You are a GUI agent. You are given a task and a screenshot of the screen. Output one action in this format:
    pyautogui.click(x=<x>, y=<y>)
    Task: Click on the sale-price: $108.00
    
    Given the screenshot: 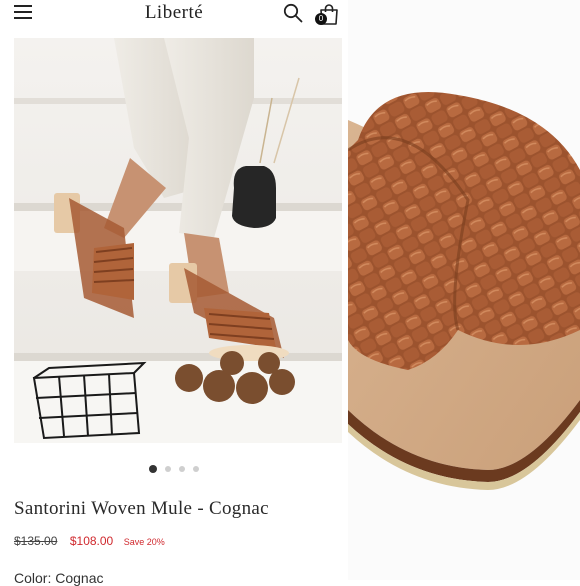 What is the action you would take?
    pyautogui.click(x=91, y=541)
    